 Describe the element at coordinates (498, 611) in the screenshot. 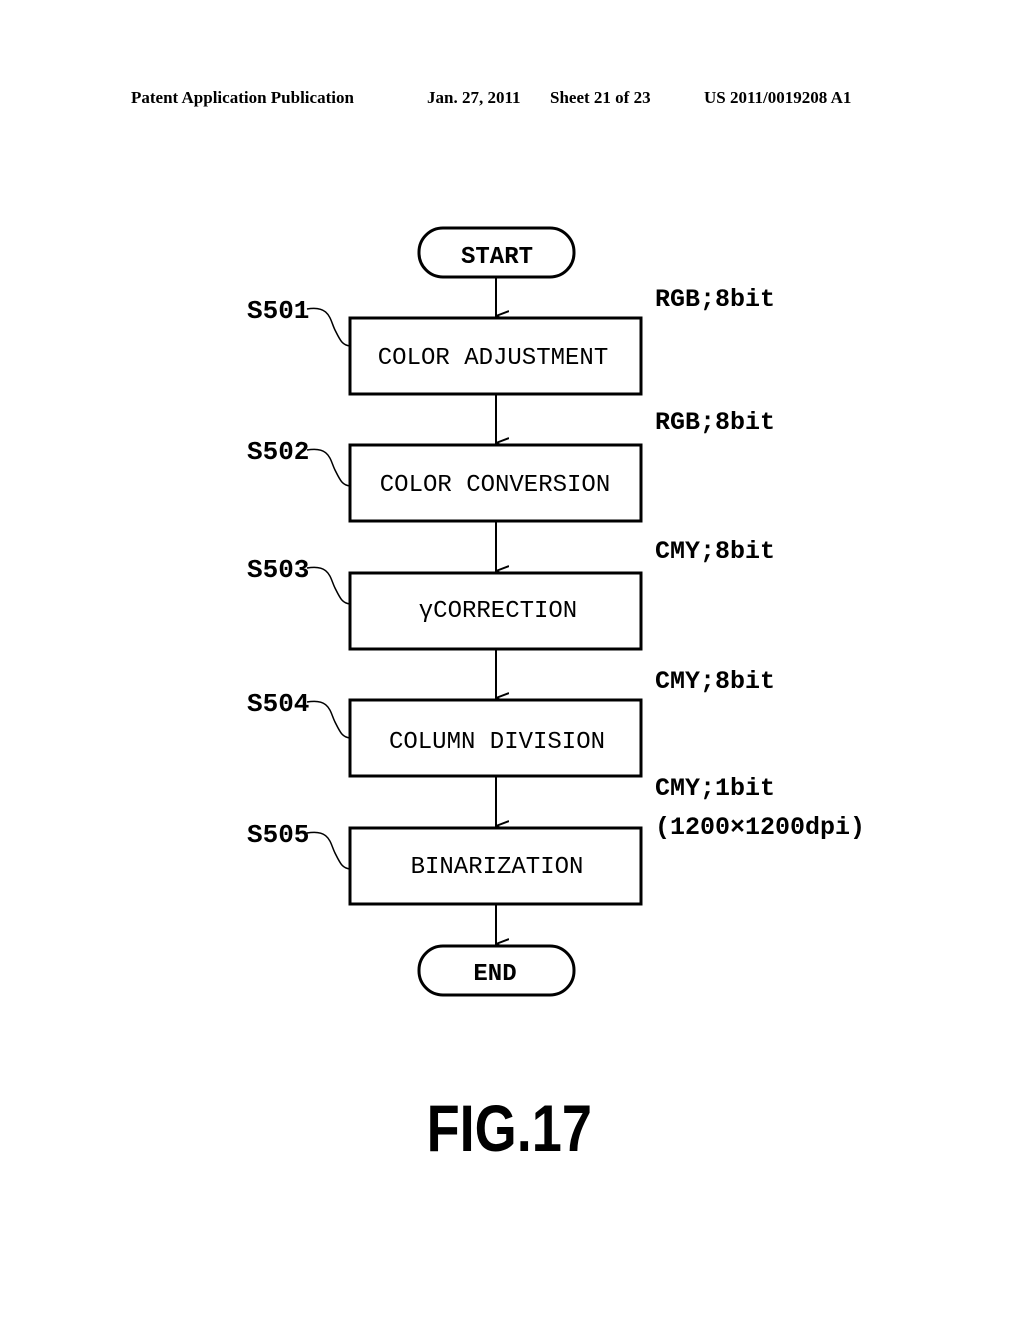

I see `step-label: γCORRECTION` at that location.